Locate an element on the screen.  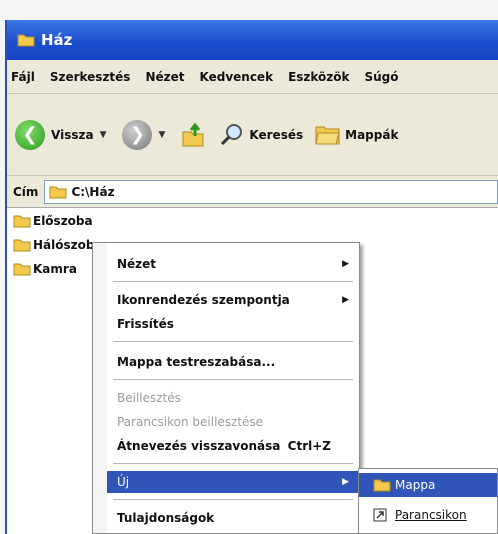
search-icon is located at coordinates (232, 134).